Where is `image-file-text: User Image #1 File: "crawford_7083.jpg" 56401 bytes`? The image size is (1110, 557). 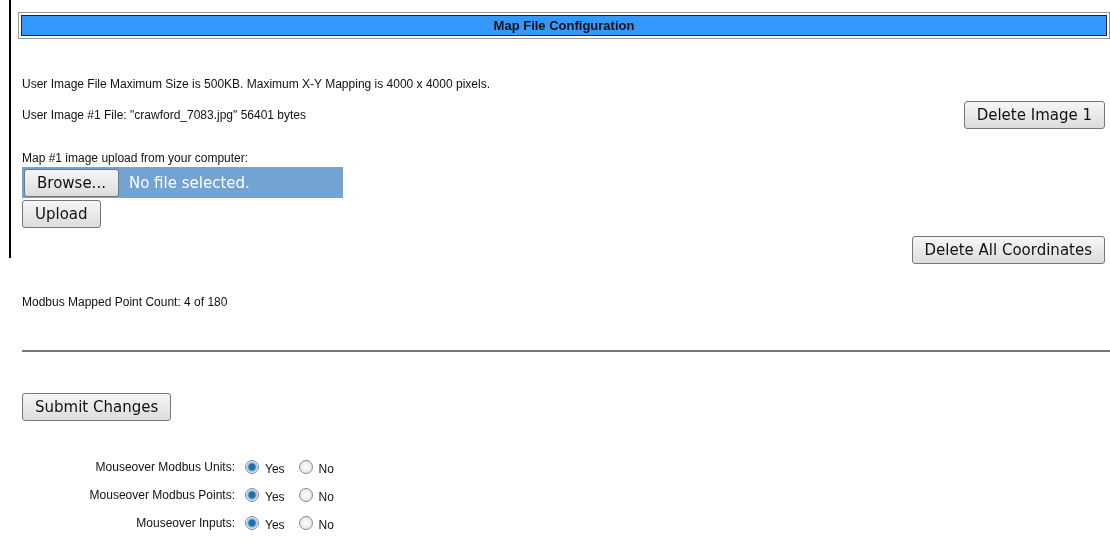 image-file-text: User Image #1 File: "crawford_7083.jpg" 56401 bytes is located at coordinates (164, 115).